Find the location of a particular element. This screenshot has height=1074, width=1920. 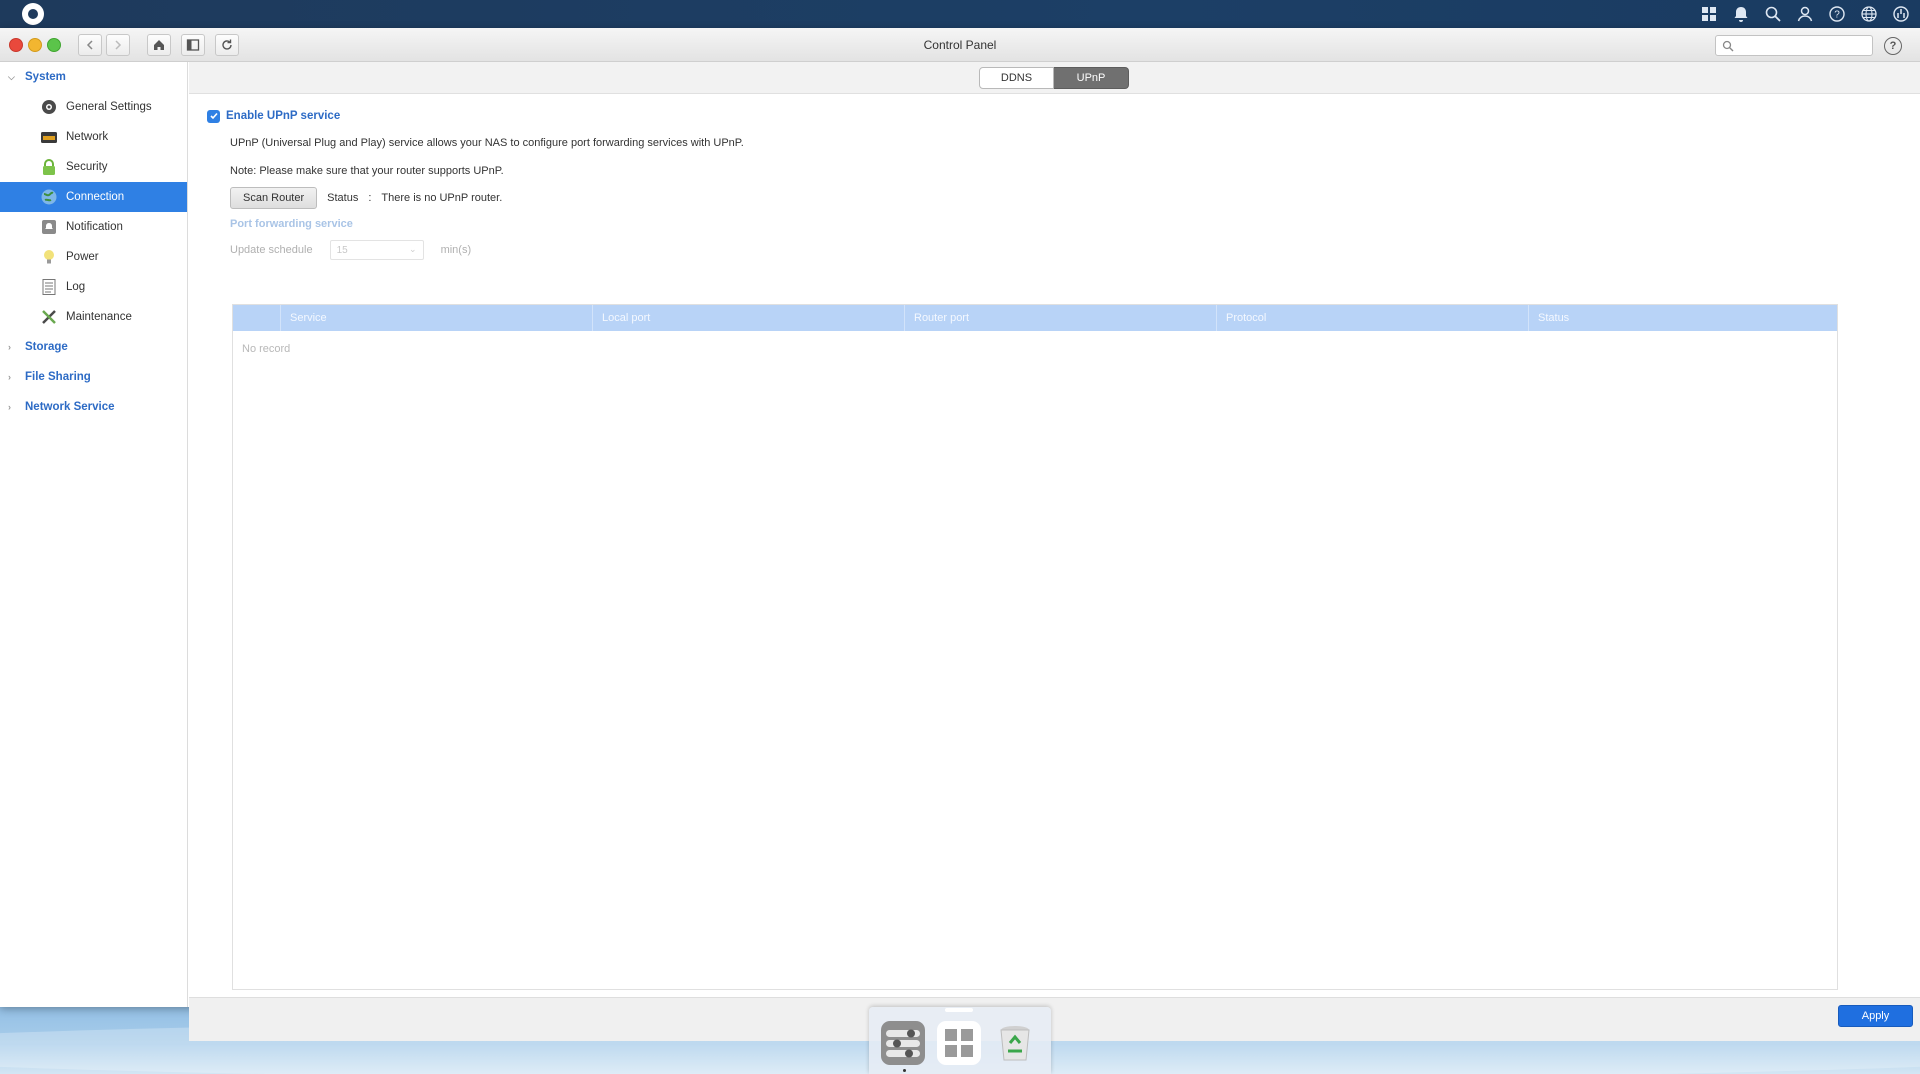

network-icon is located at coordinates (49, 137).